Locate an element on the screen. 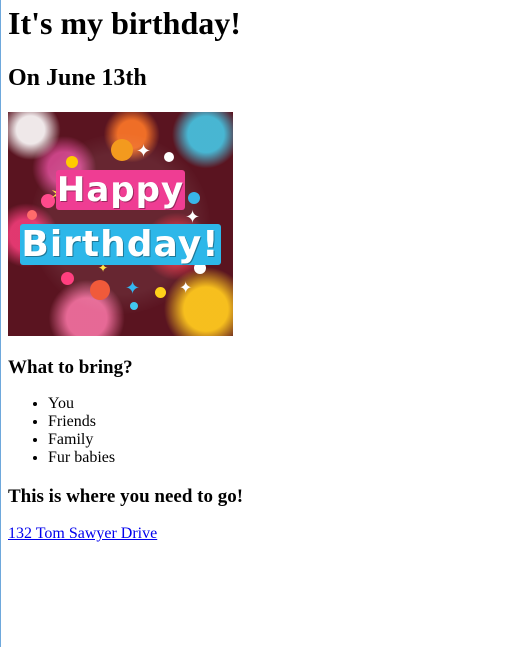 The height and width of the screenshot is (647, 523). address-link: 132 Tom Sawyer Drive is located at coordinates (82, 534).